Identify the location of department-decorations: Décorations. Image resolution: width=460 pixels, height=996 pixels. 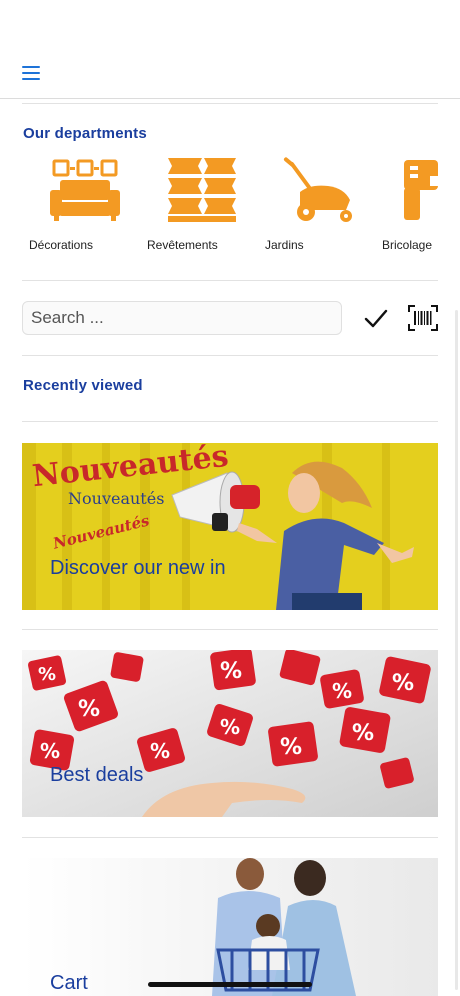
(77, 207).